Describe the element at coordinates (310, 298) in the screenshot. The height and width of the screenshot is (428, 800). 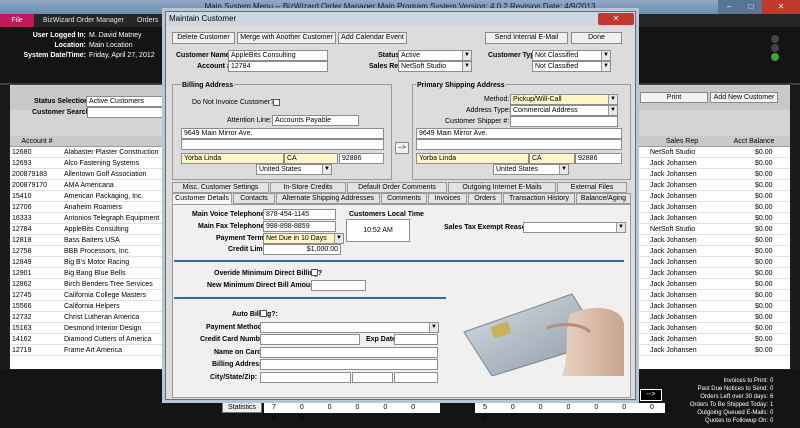
I see `section-divider` at that location.